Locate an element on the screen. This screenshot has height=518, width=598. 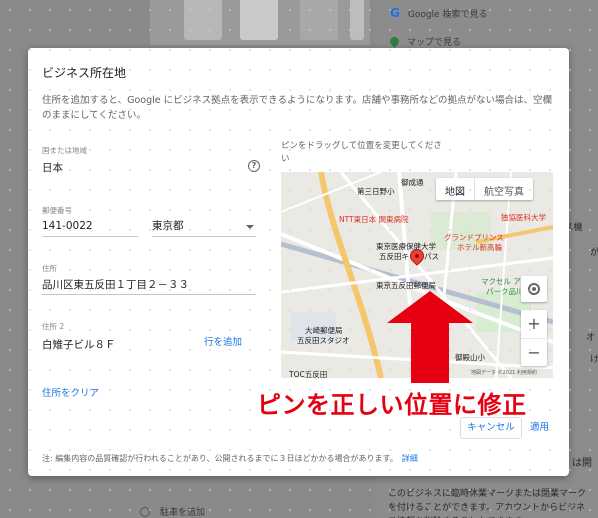
map-label: パーク品川 is located at coordinates (505, 291).